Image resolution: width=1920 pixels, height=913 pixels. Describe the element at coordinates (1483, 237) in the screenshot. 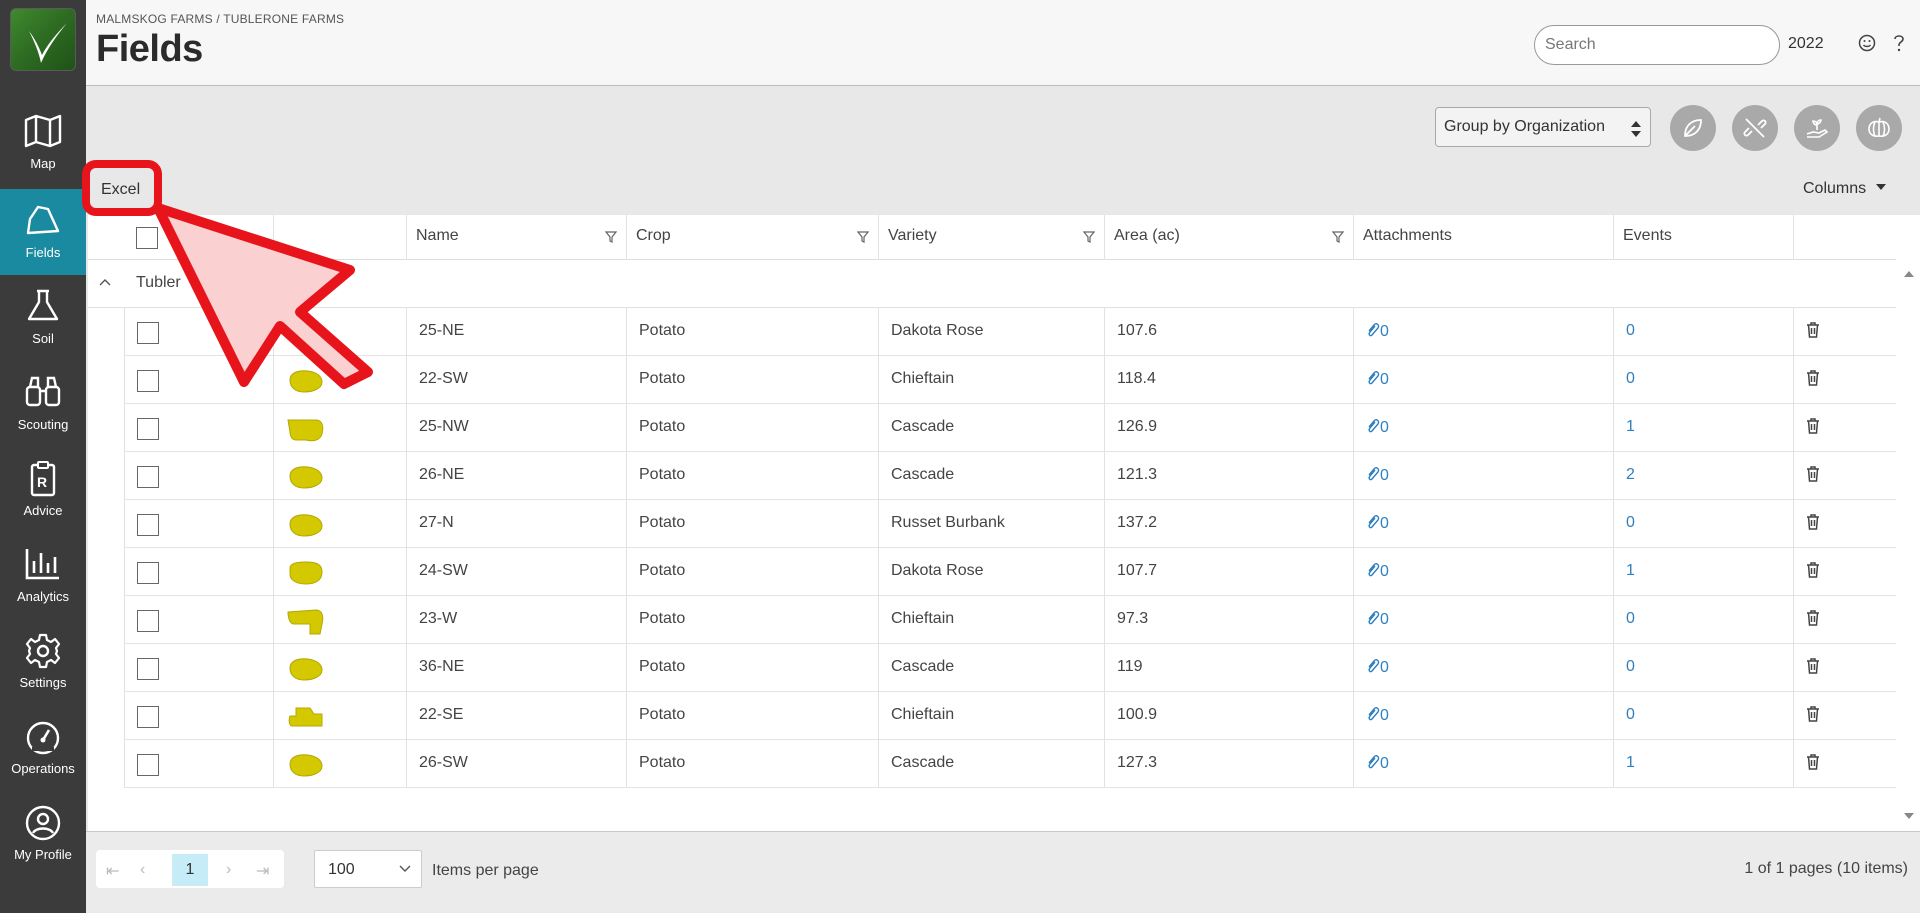

I see `header-cell-attachments: Attachments` at that location.